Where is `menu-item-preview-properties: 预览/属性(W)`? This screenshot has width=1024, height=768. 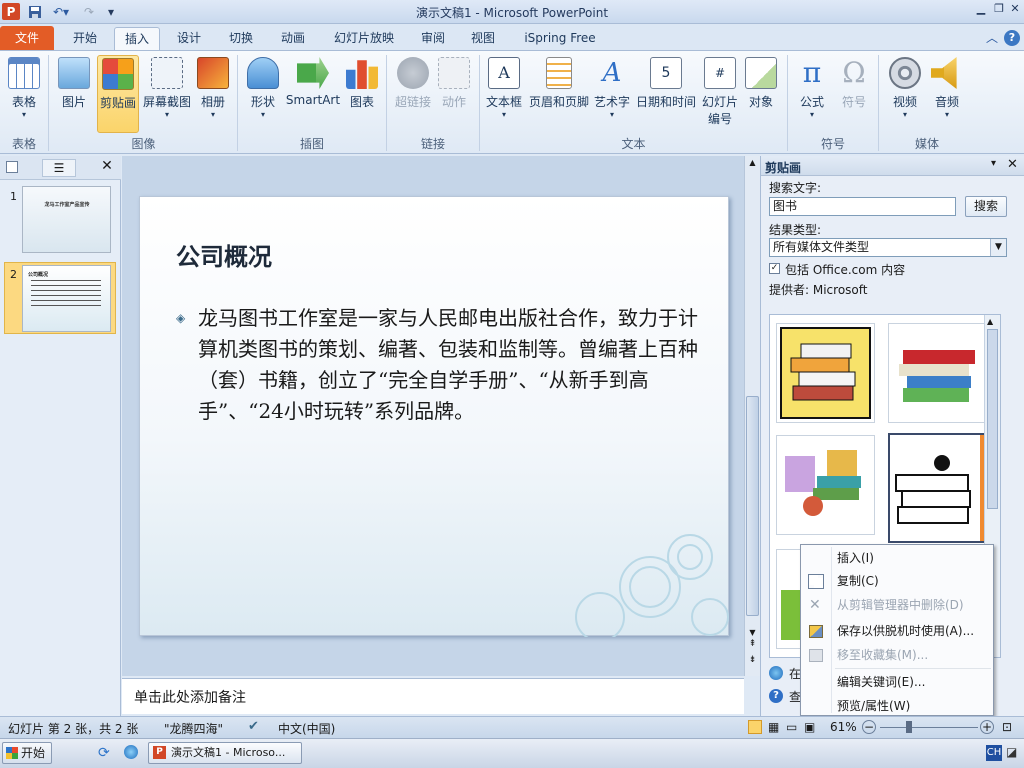 menu-item-preview-properties: 预览/属性(W) is located at coordinates (897, 706).